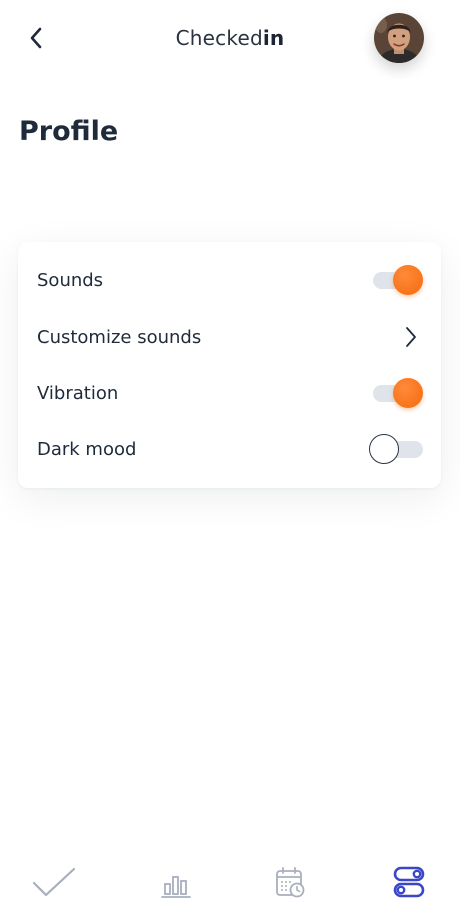 Image resolution: width=460 pixels, height=900 pixels. Describe the element at coordinates (230, 449) in the screenshot. I see `settings-row-dark-mood: Dark mood` at that location.